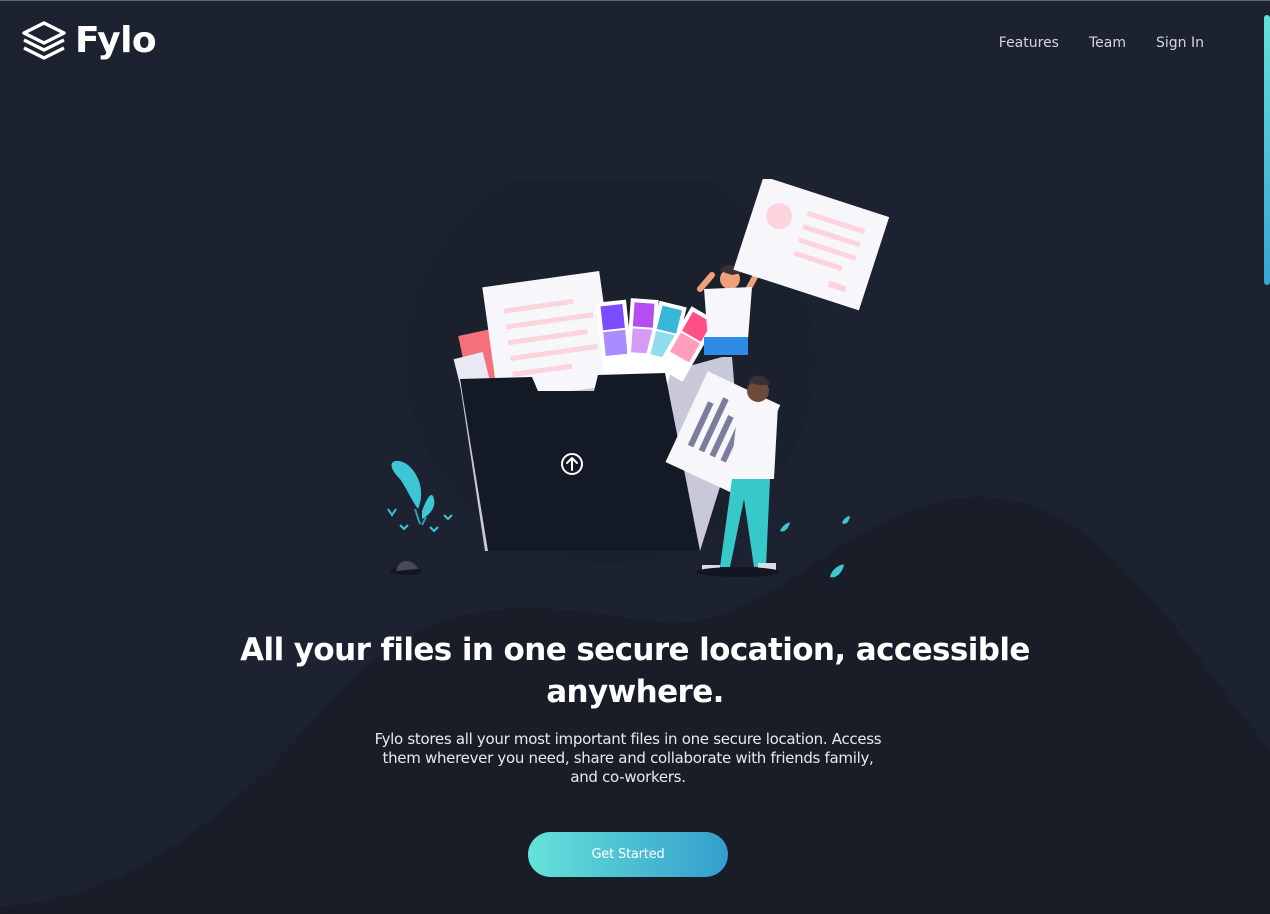  Describe the element at coordinates (628, 854) in the screenshot. I see `get-started-button: Get Started` at that location.